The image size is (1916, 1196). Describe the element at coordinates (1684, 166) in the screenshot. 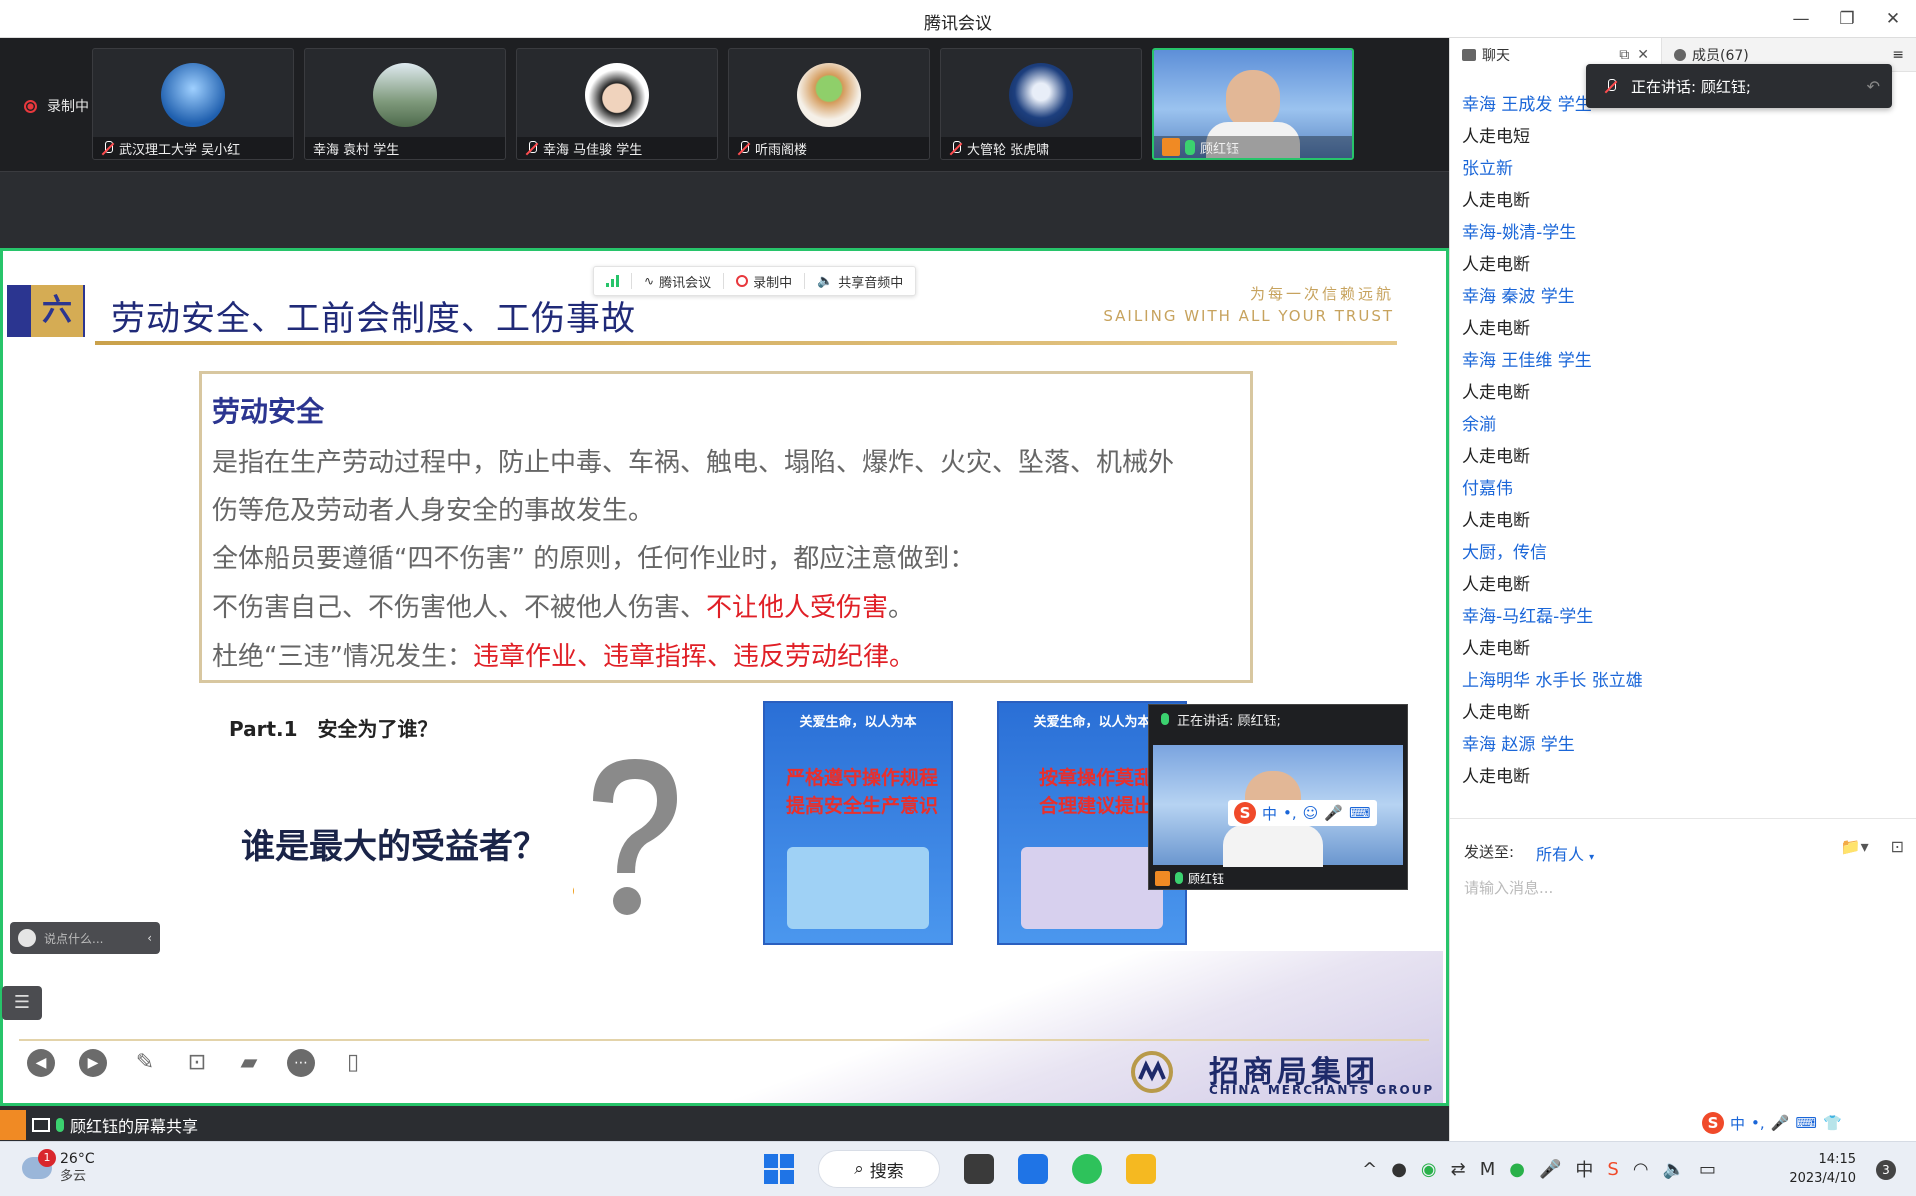

I see `chat-sender: 张立新` at that location.